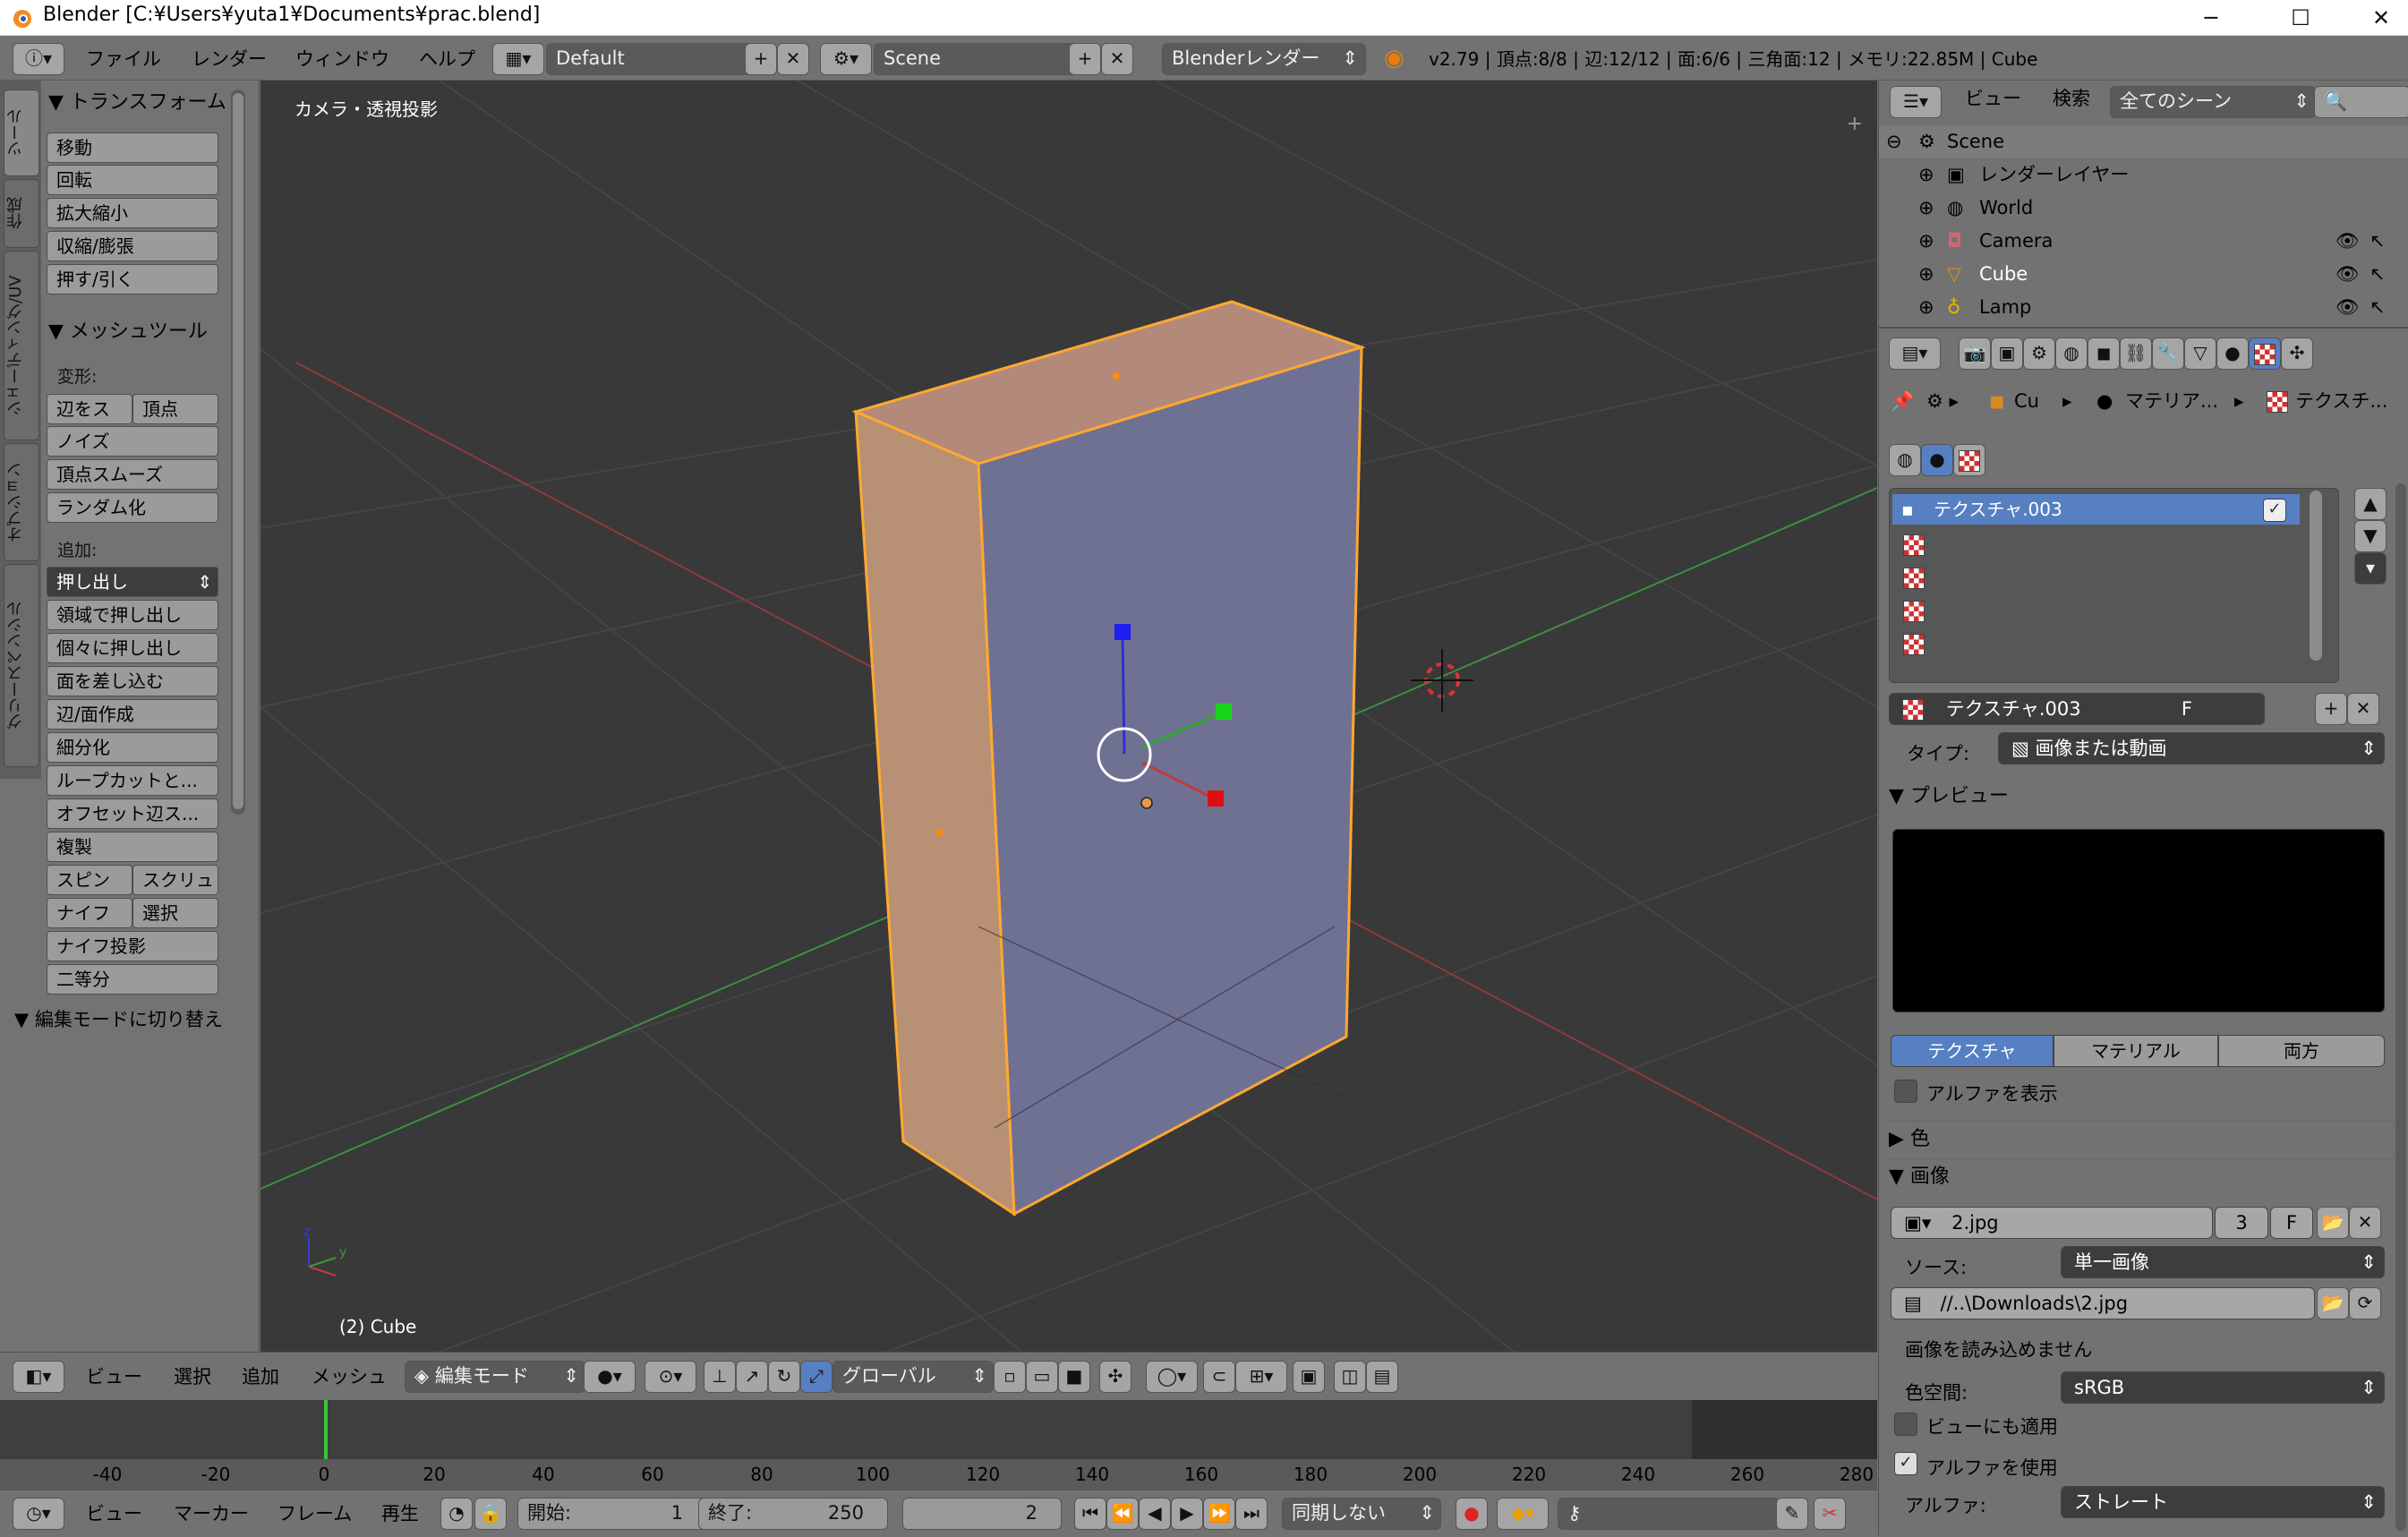 Image resolution: width=2408 pixels, height=1537 pixels. Describe the element at coordinates (518, 59) in the screenshot. I see `layout-grid-icon: ▦▾` at that location.